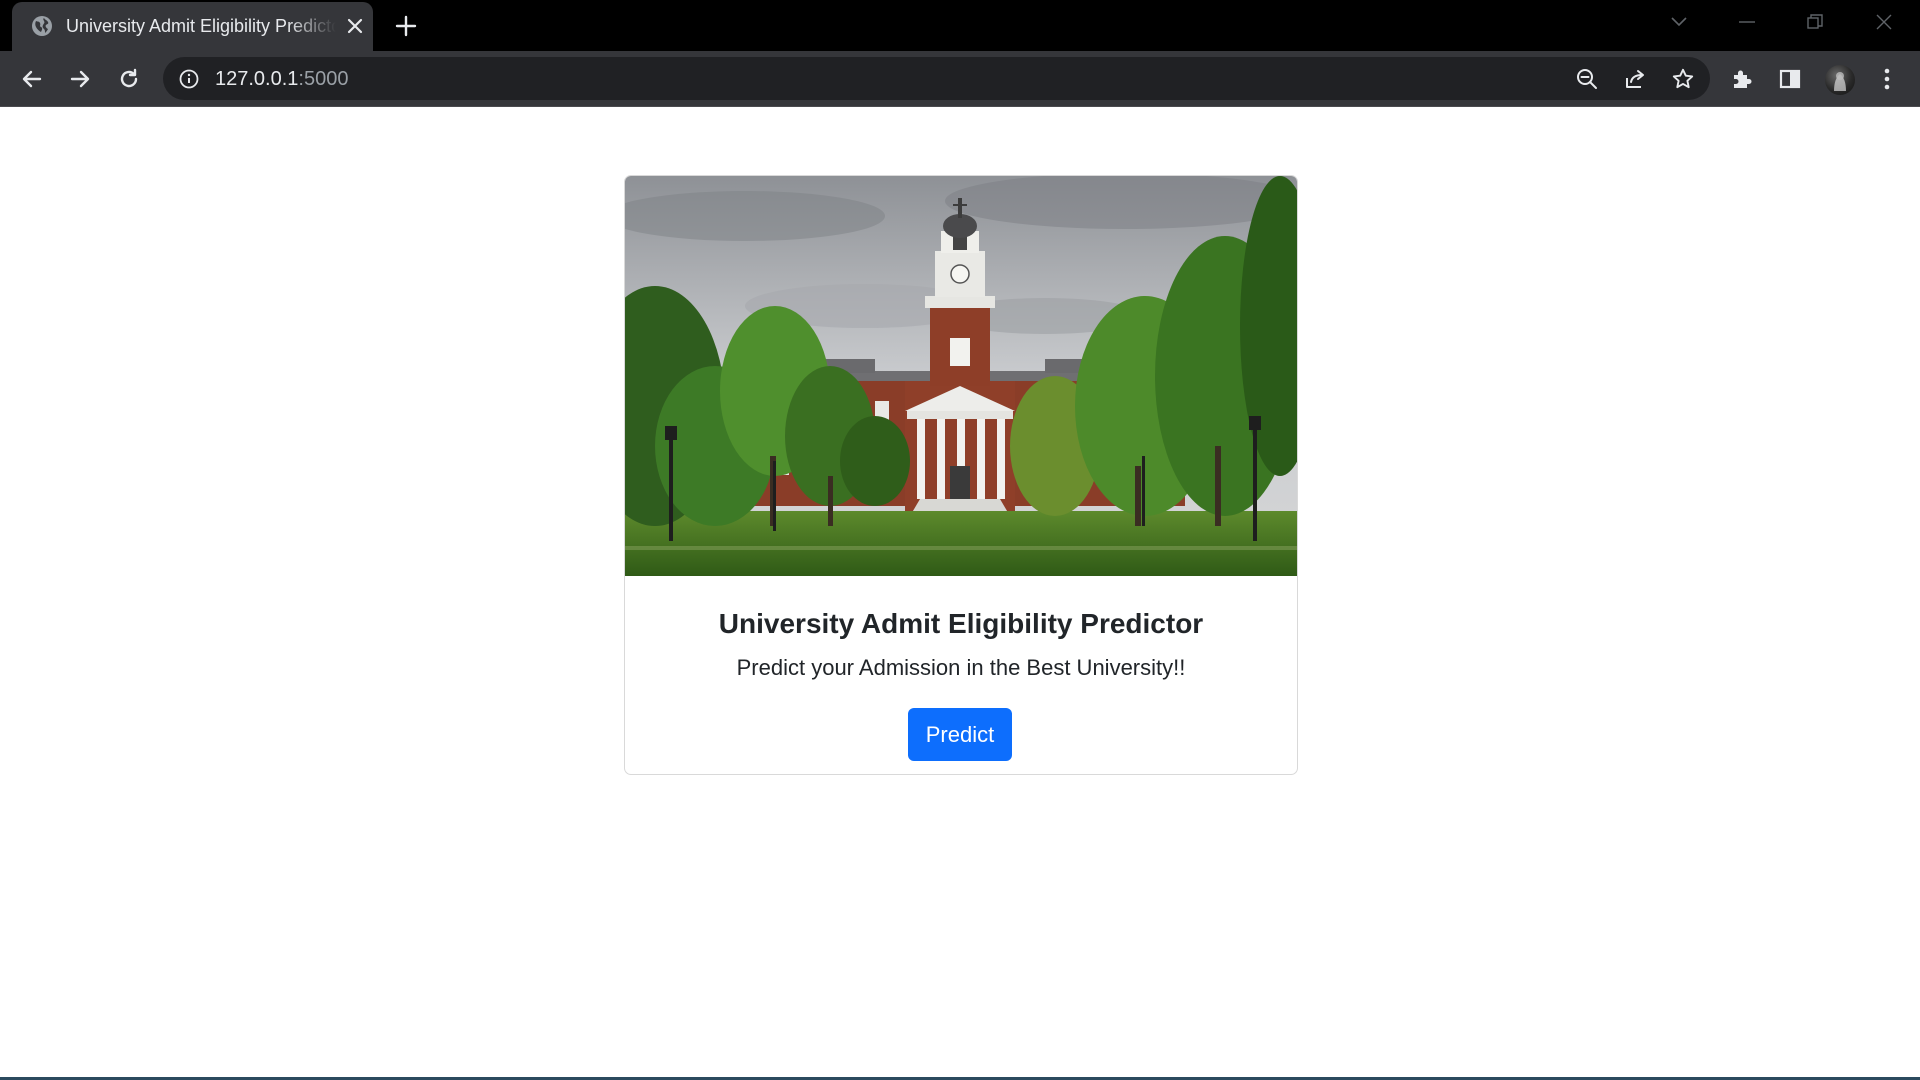 The height and width of the screenshot is (1080, 1920). Describe the element at coordinates (201, 26) in the screenshot. I see `tab-title: University Admit Eligibility Predictor` at that location.